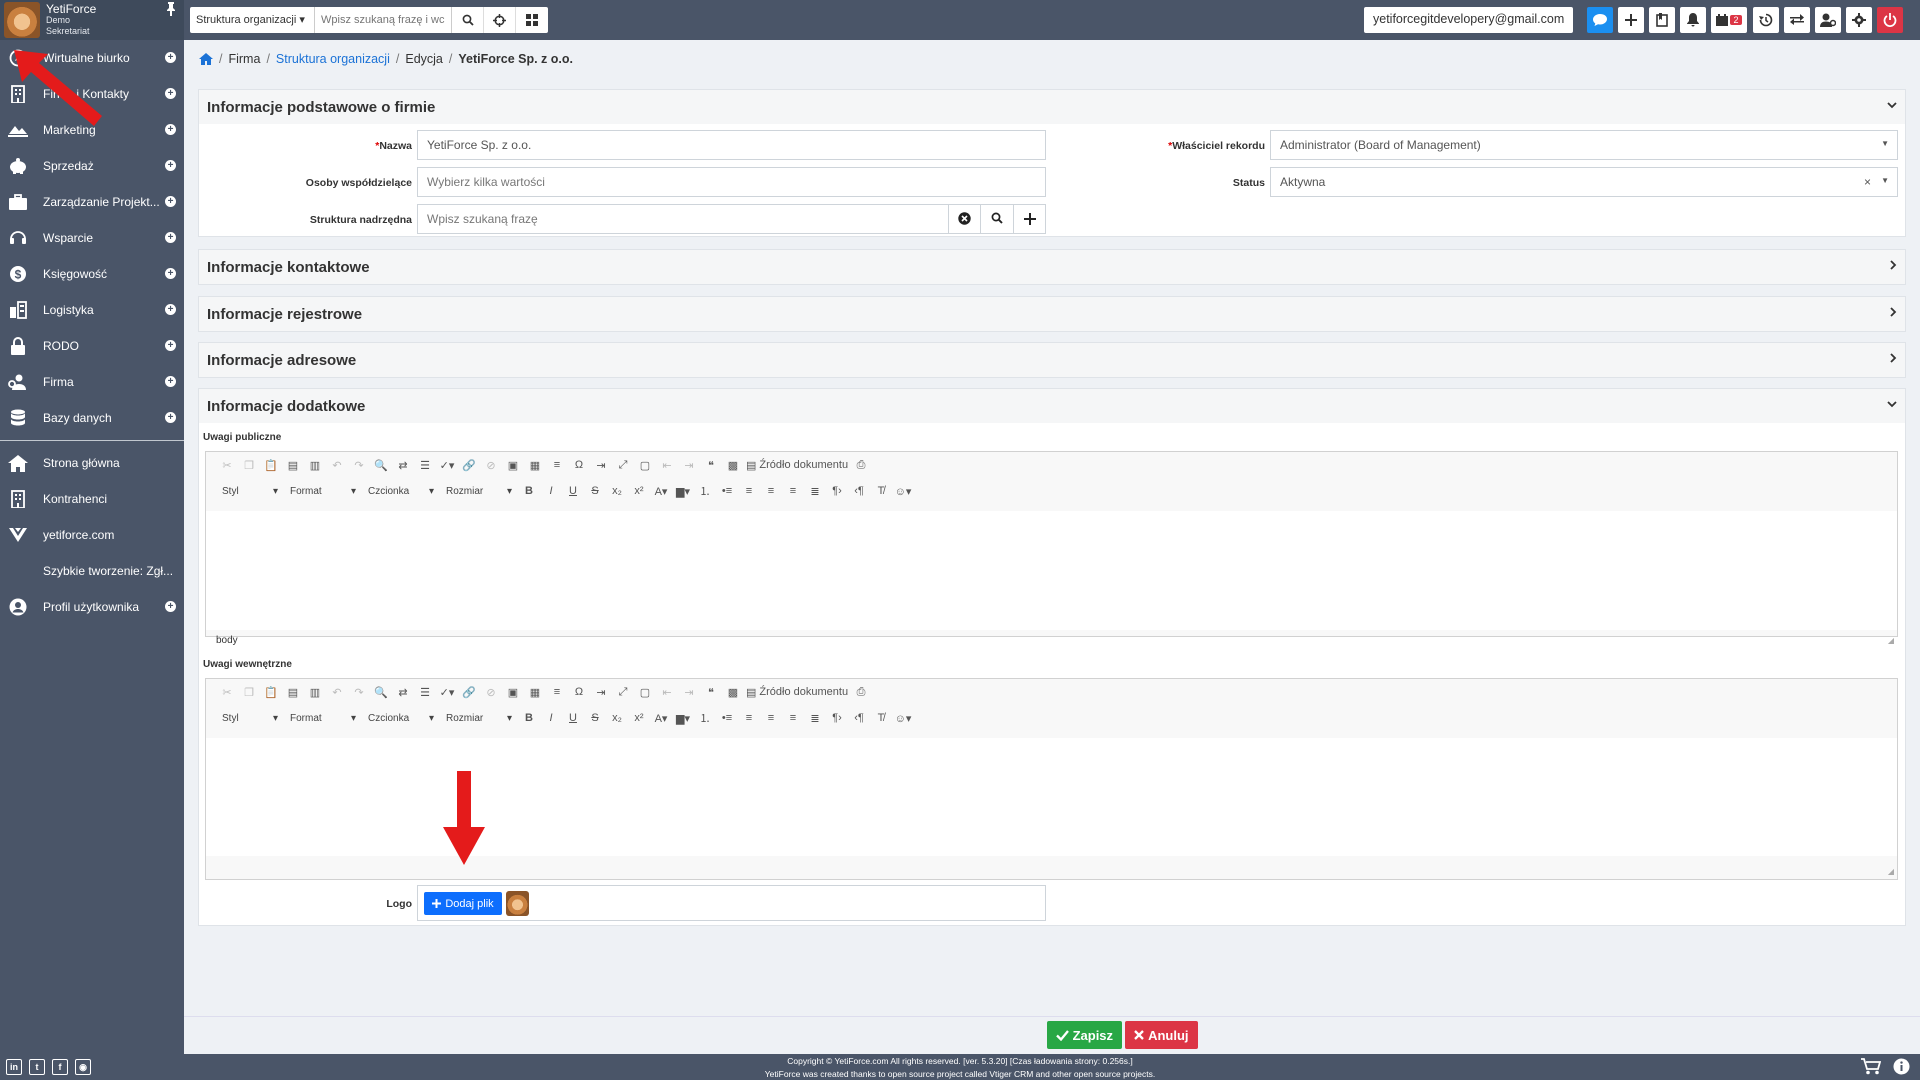  What do you see at coordinates (479, 491) in the screenshot?
I see `size-combo: Rozmiar ▾` at bounding box center [479, 491].